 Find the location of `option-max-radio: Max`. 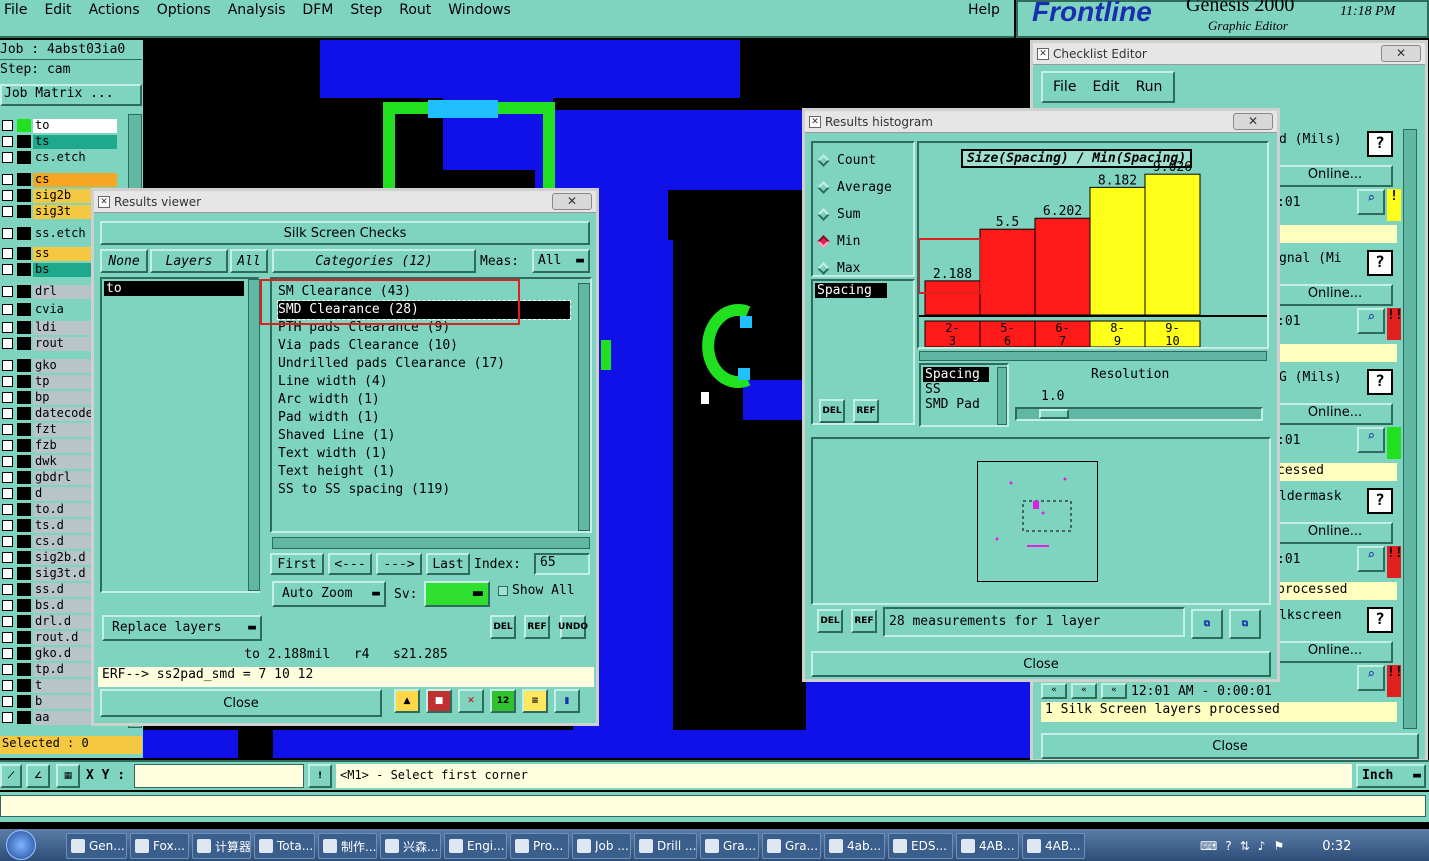

option-max-radio: Max is located at coordinates (863, 268).